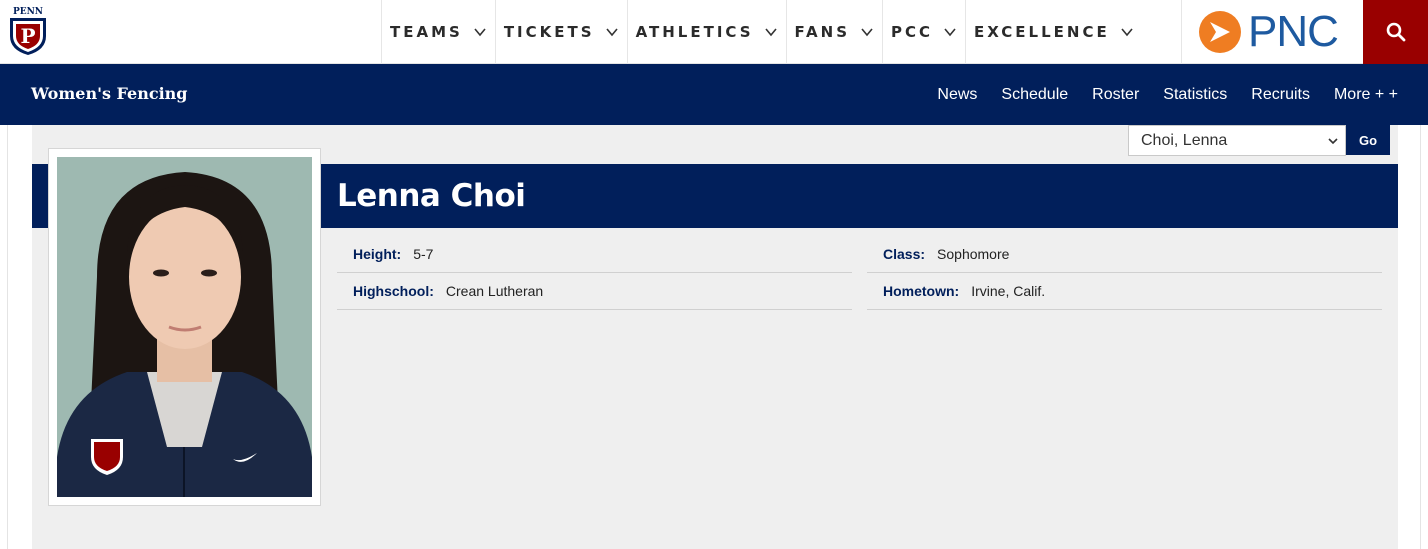  What do you see at coordinates (7, 337) in the screenshot?
I see `page-rule-left` at bounding box center [7, 337].